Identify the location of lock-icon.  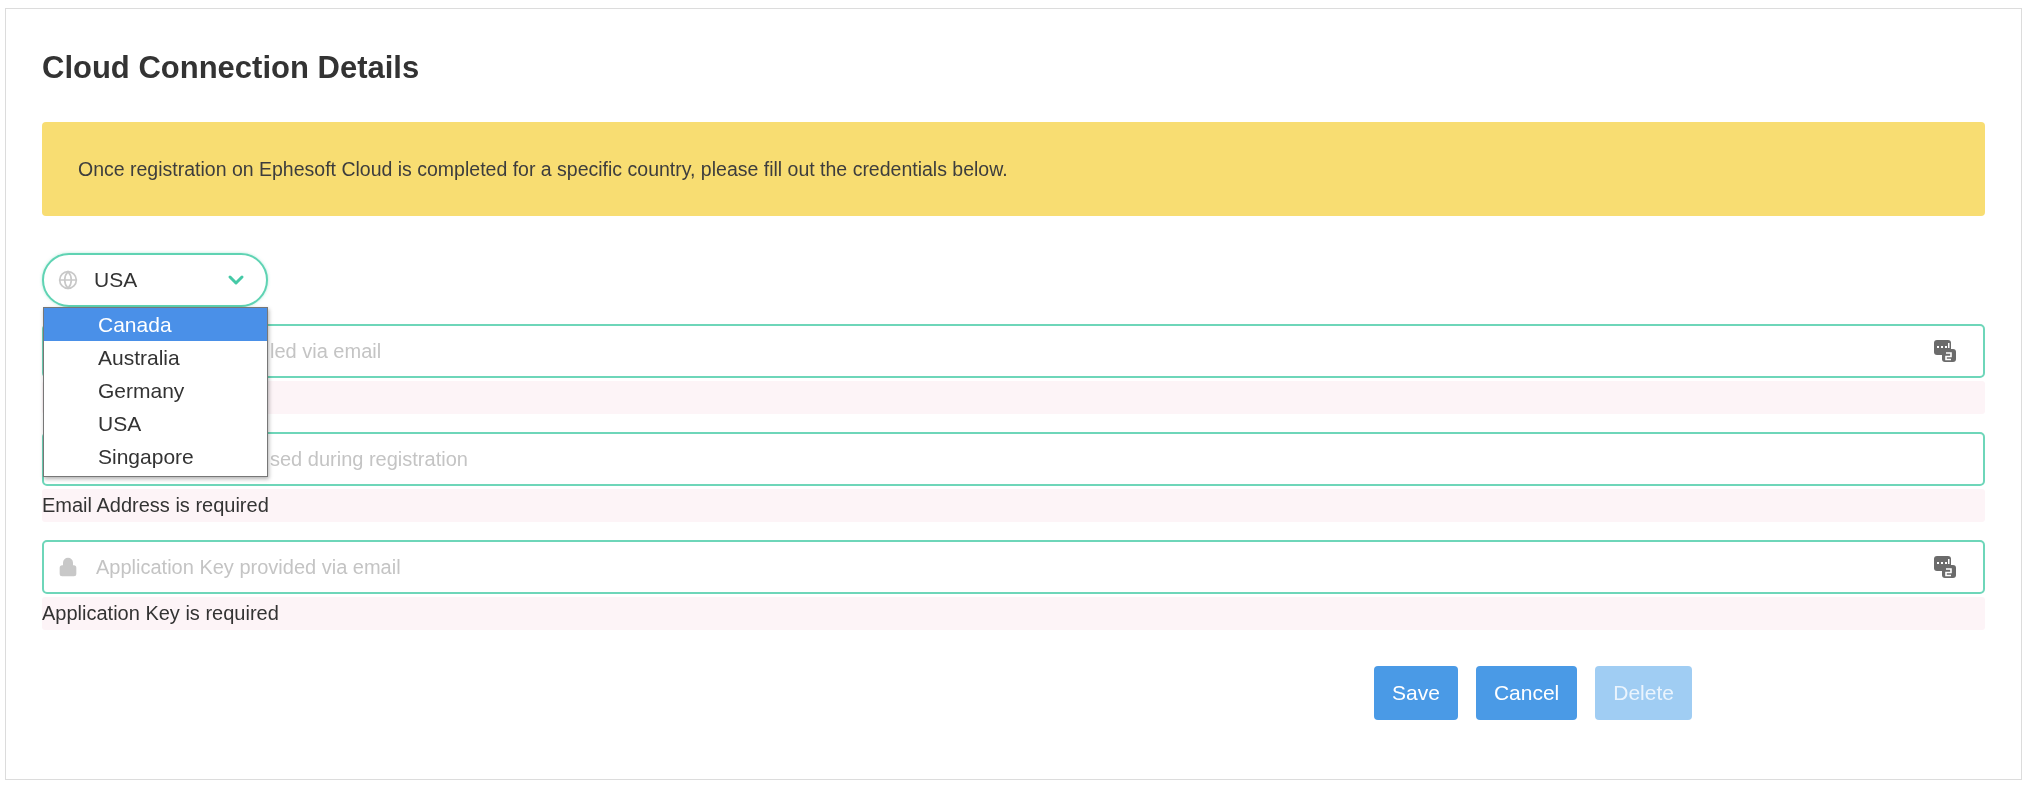
(68, 567).